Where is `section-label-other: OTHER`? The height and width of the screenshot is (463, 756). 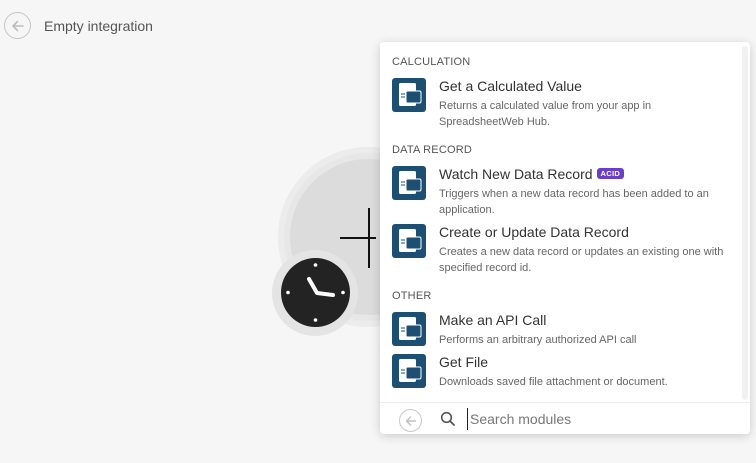
section-label-other: OTHER is located at coordinates (412, 296).